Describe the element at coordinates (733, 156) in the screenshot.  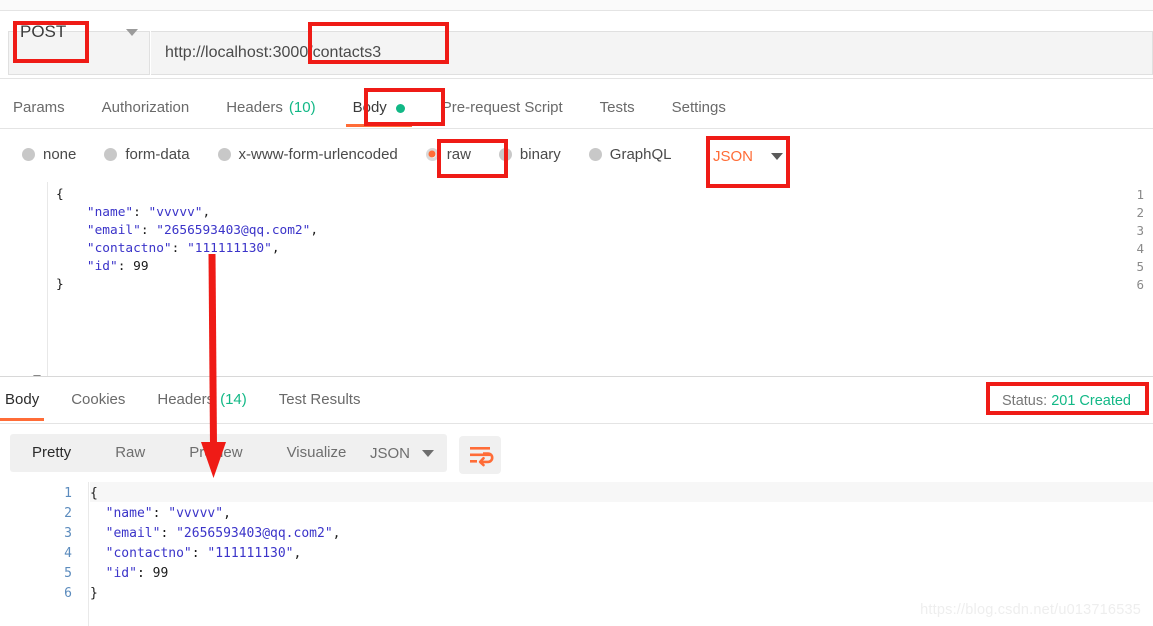
I see `request-body-format-label: JSON` at that location.